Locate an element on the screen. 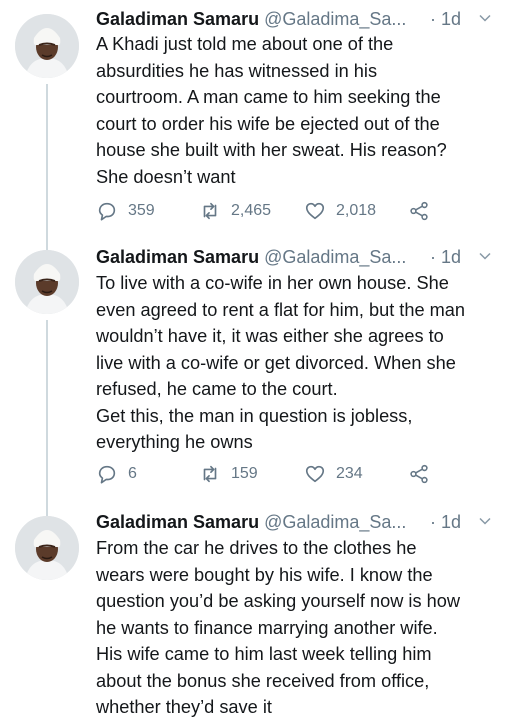  retweet-button: 159 is located at coordinates (228, 474).